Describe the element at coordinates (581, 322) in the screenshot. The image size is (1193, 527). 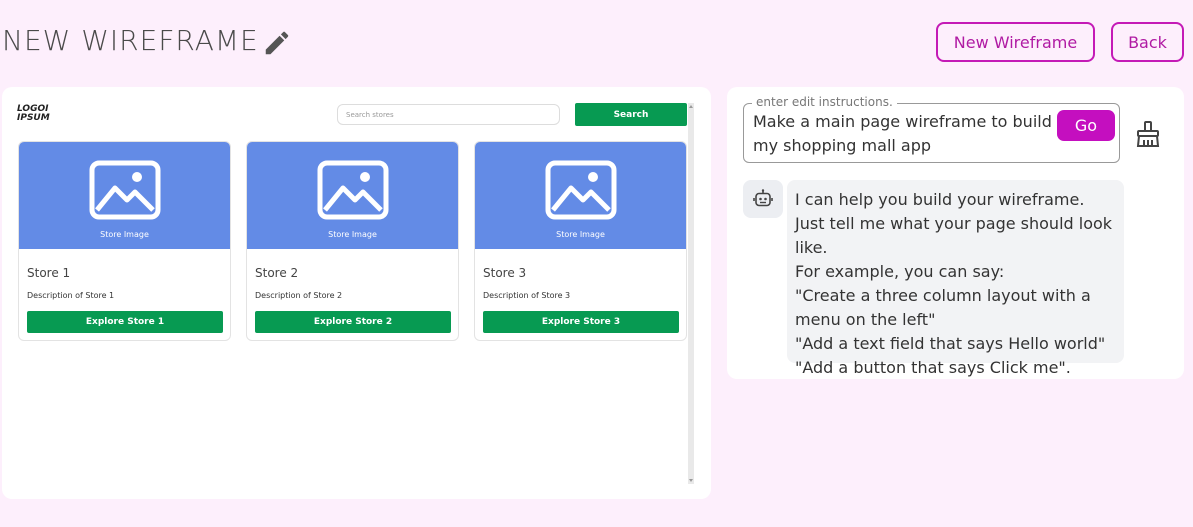
I see `explore-store-button: Explore Store 3` at that location.